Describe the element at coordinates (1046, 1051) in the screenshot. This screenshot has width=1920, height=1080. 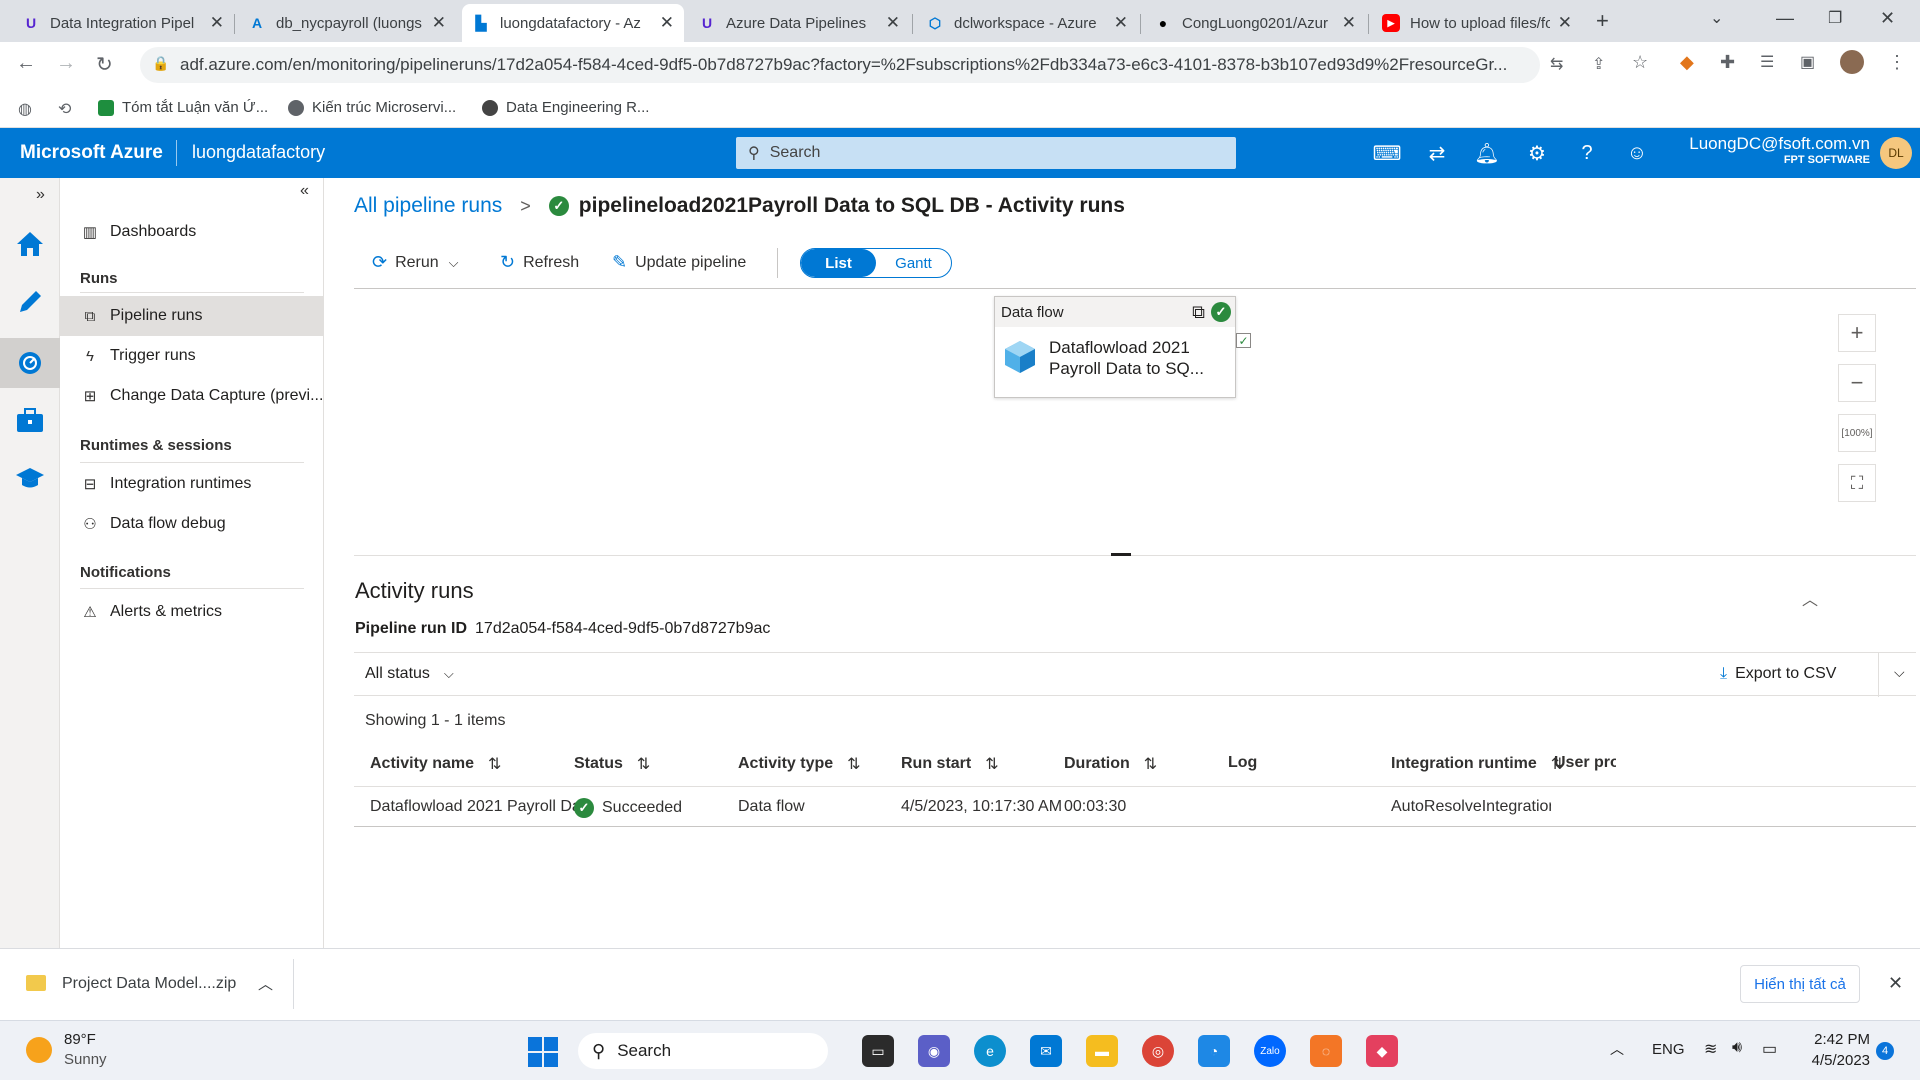
I see `mail-icon: ✉` at that location.